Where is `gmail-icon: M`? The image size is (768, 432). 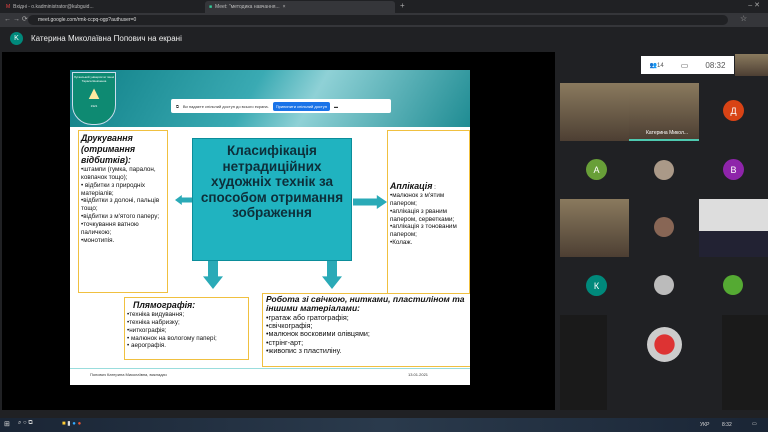 gmail-icon: M is located at coordinates (8, 7).